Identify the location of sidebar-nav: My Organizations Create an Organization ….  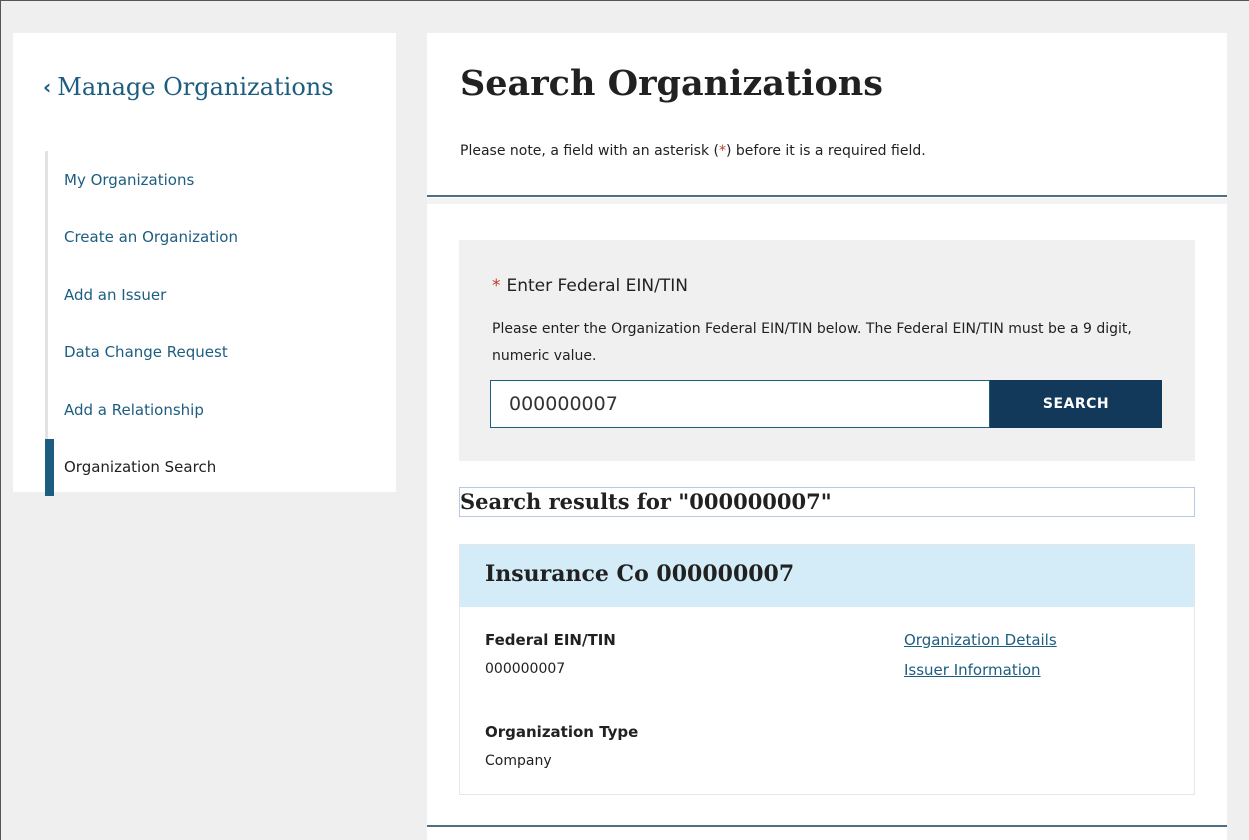
(215, 323).